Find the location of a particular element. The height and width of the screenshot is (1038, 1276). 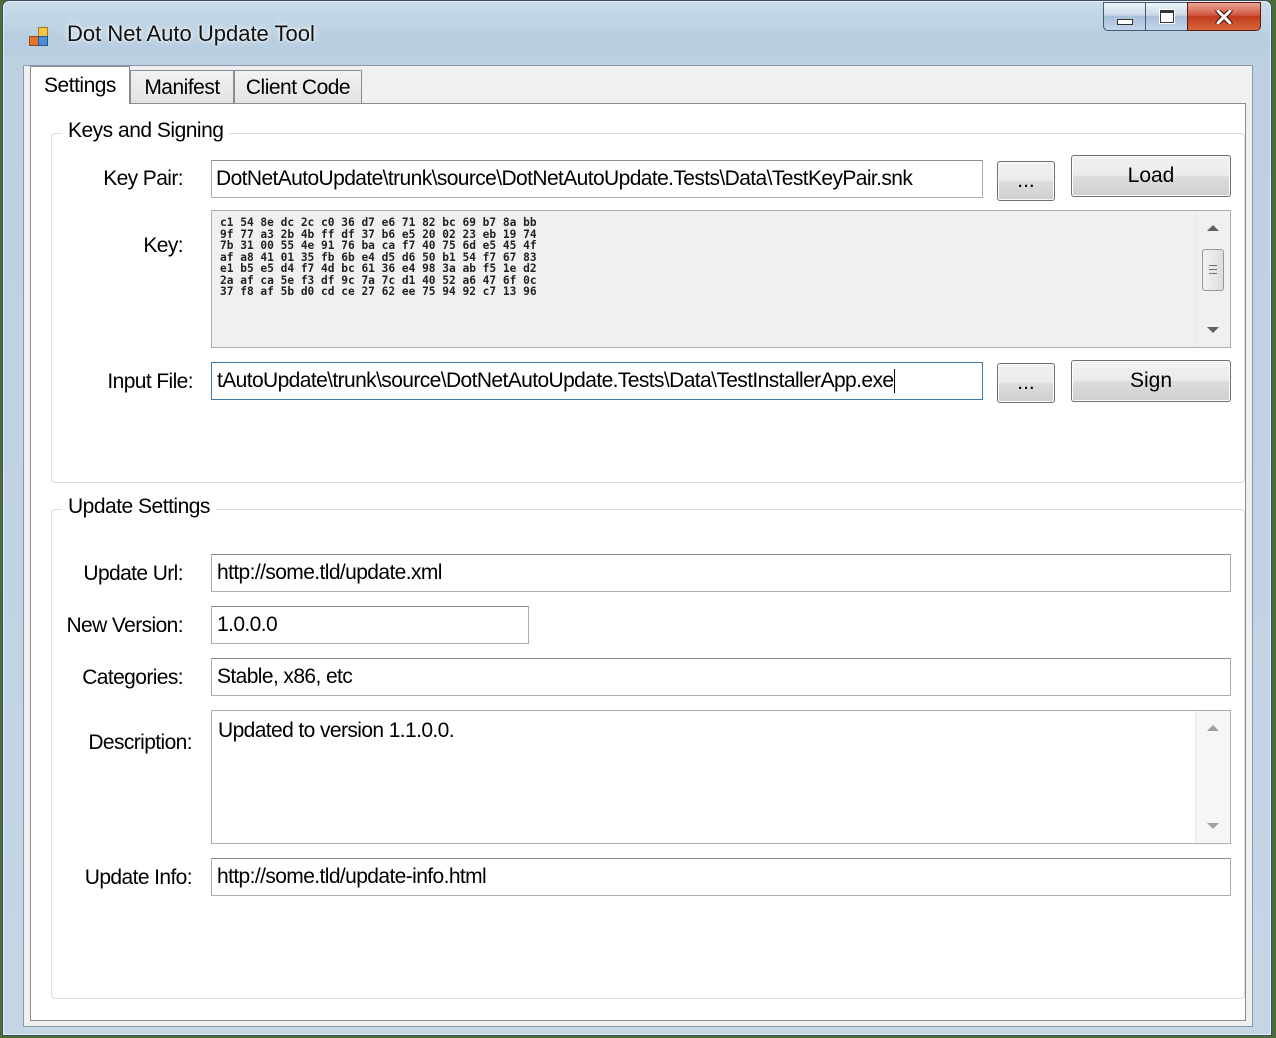

description-scrollbar is located at coordinates (1212, 777).